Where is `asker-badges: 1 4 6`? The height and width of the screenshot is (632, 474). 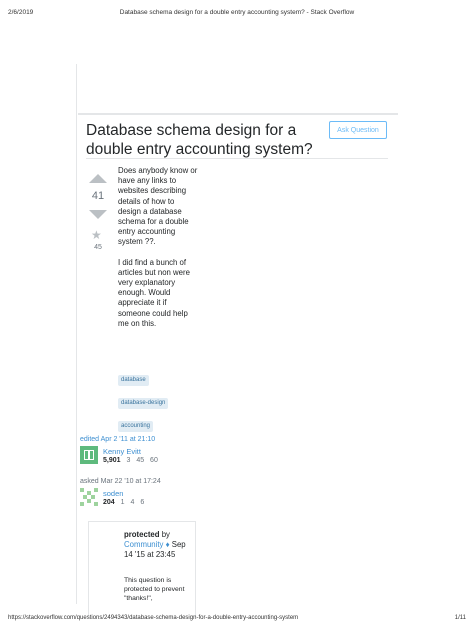 asker-badges: 1 4 6 is located at coordinates (132, 502).